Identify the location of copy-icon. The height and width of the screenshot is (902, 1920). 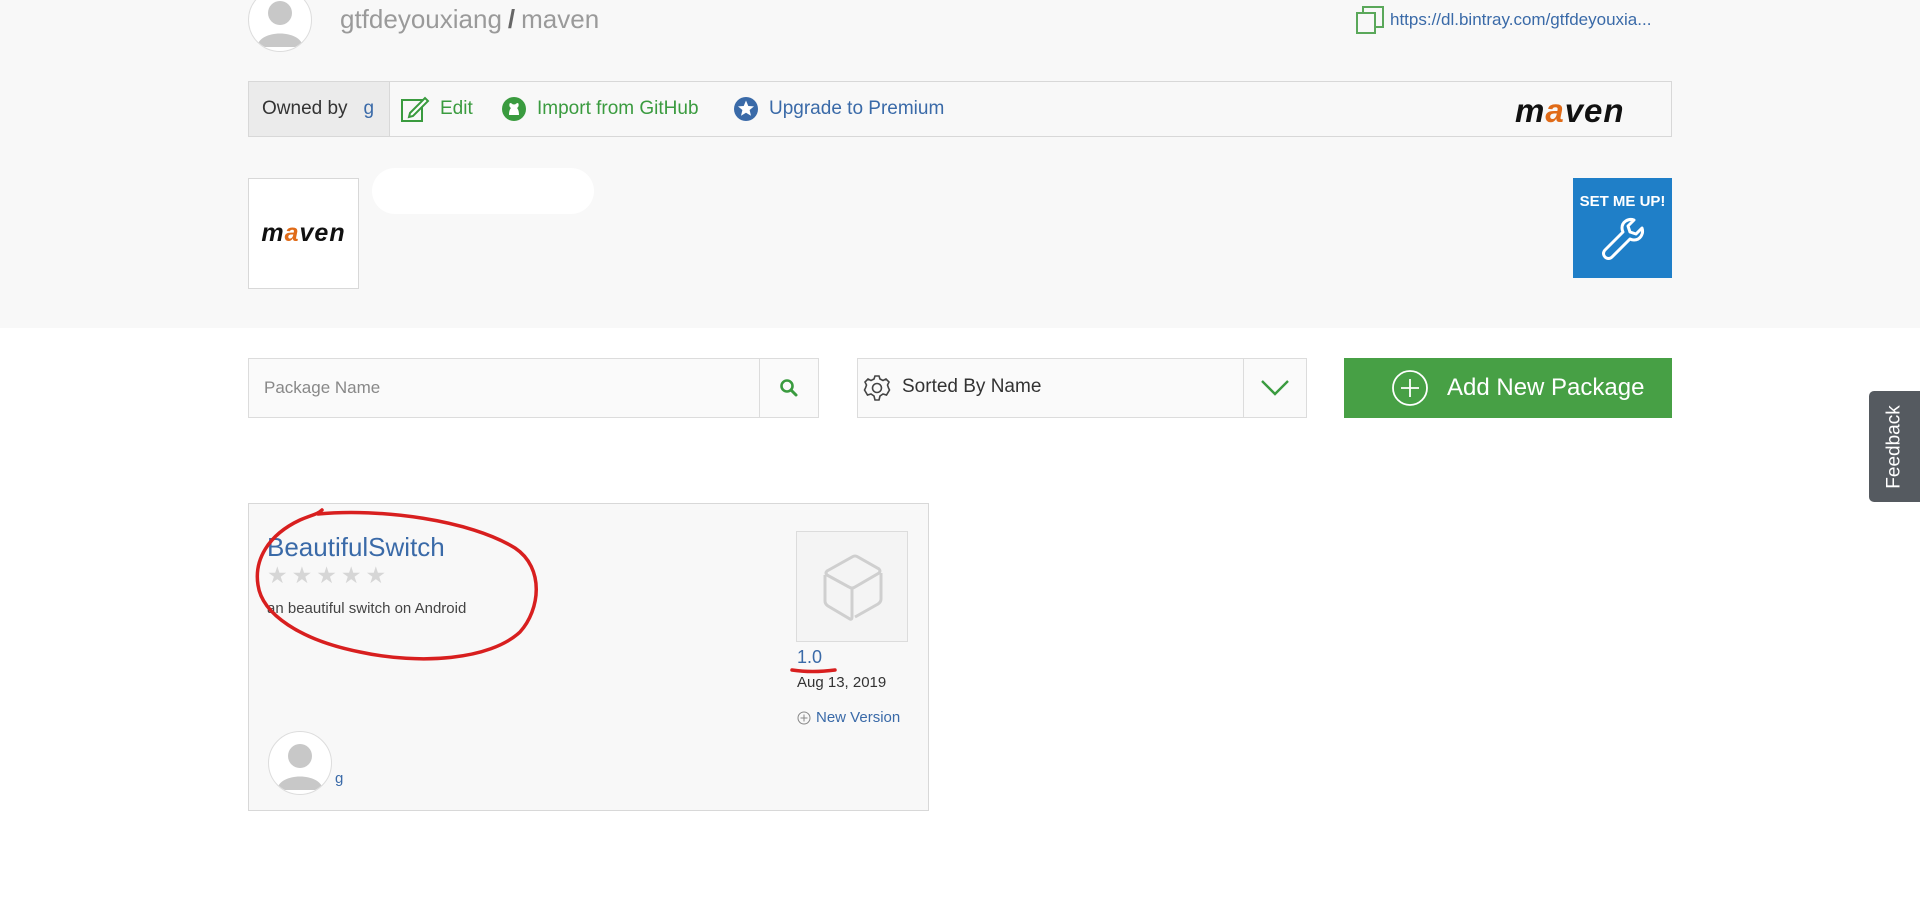
(1370, 20).